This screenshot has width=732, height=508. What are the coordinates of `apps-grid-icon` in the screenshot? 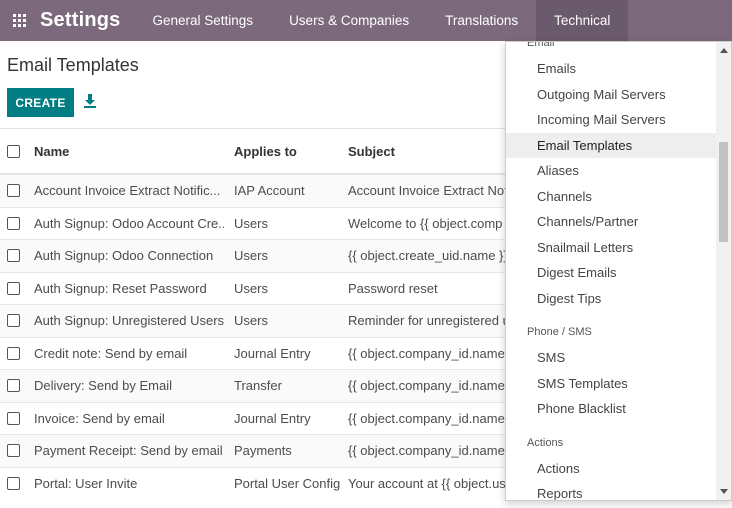 It's located at (19, 20).